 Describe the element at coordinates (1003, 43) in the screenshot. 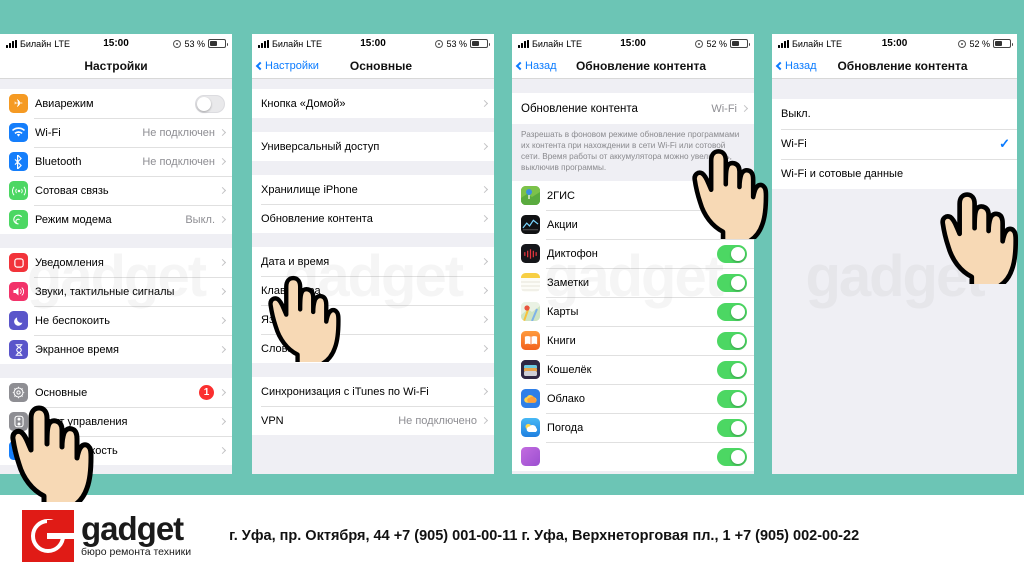

I see `battery-icon` at that location.